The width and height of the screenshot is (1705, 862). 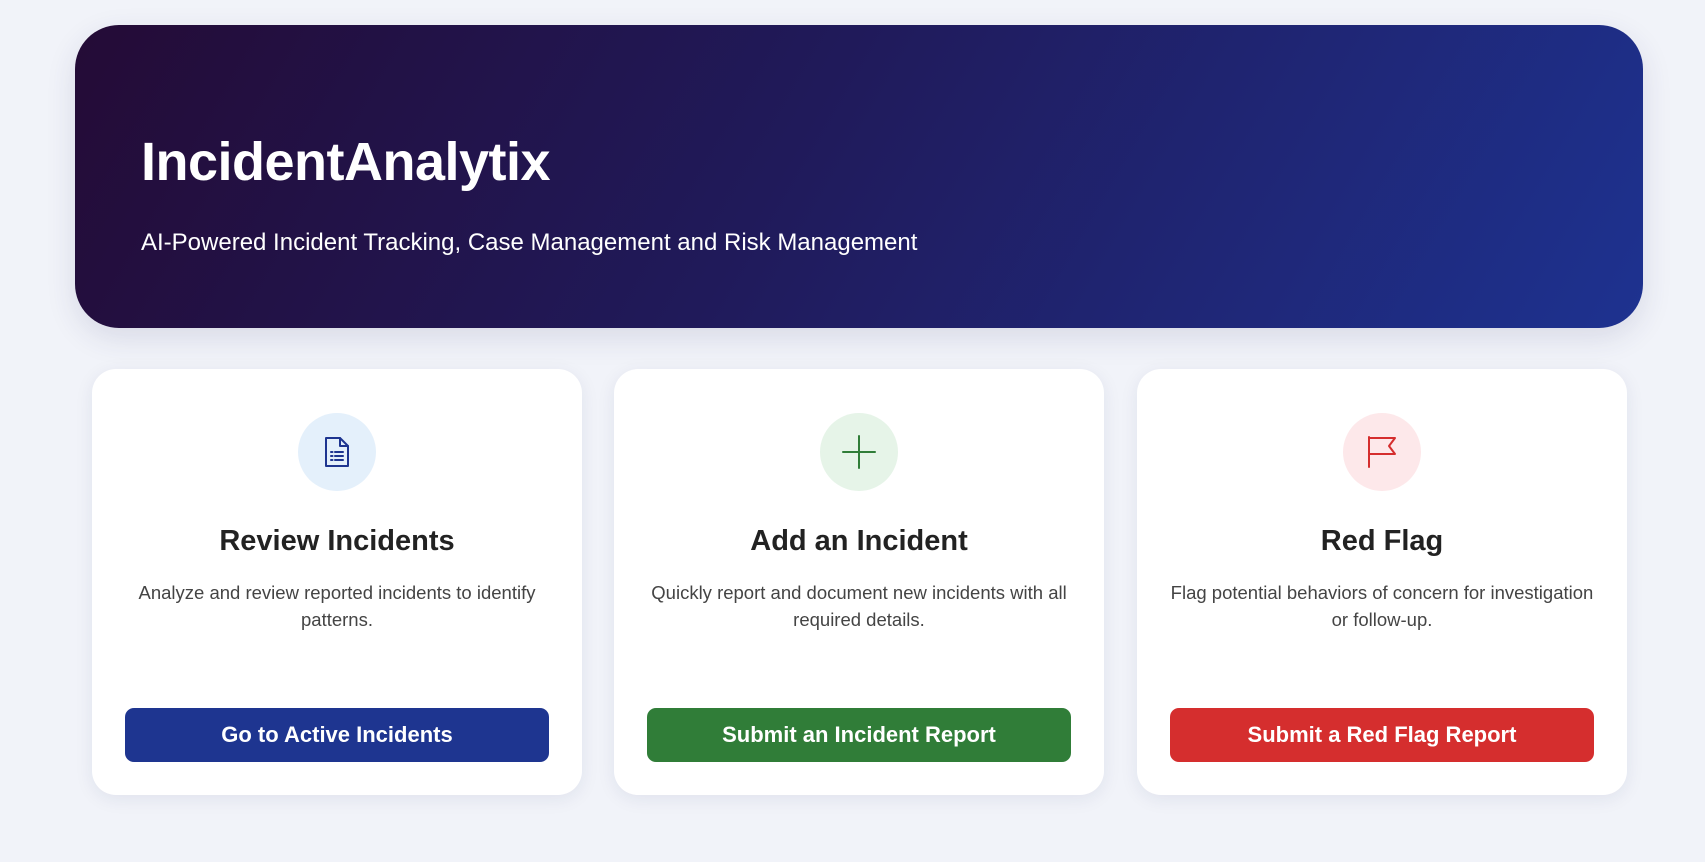 What do you see at coordinates (1382, 452) in the screenshot?
I see `flag-icon` at bounding box center [1382, 452].